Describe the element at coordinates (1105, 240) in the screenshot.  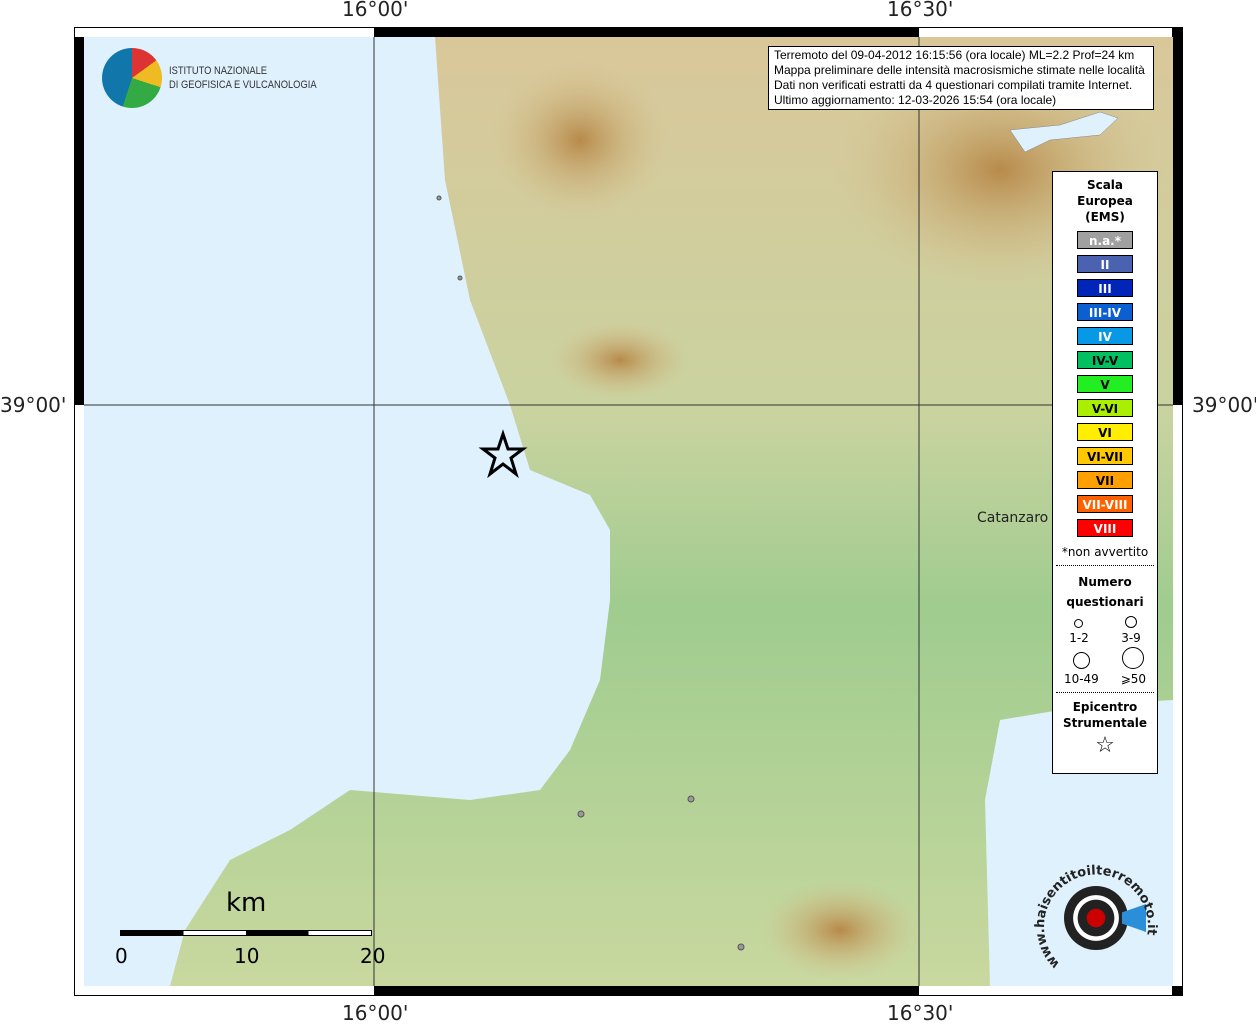
I see `legend-class-0: n.a.*` at that location.